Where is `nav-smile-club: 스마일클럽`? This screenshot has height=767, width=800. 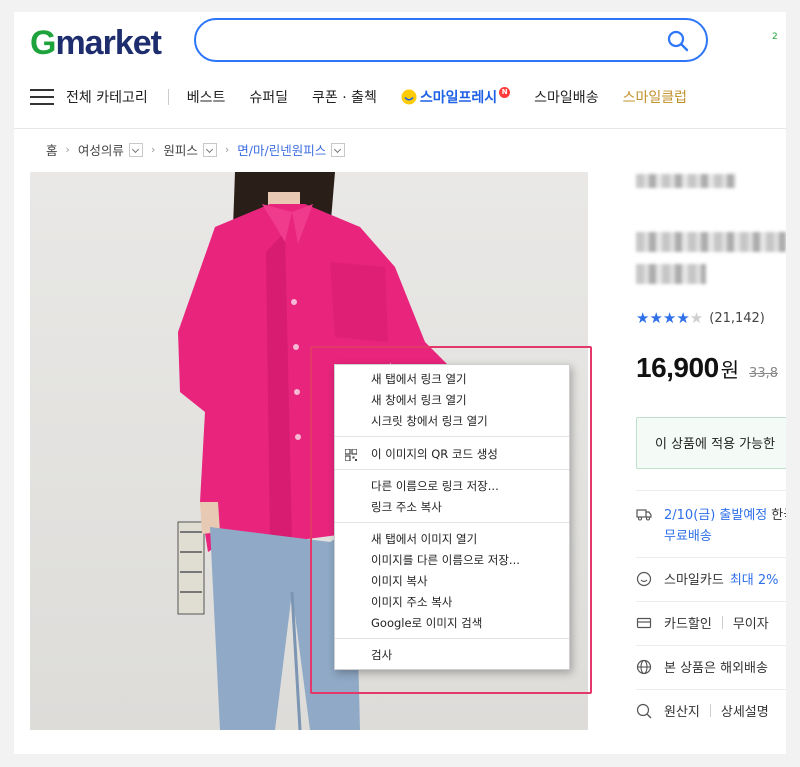 nav-smile-club: 스마일클럽 is located at coordinates (655, 97).